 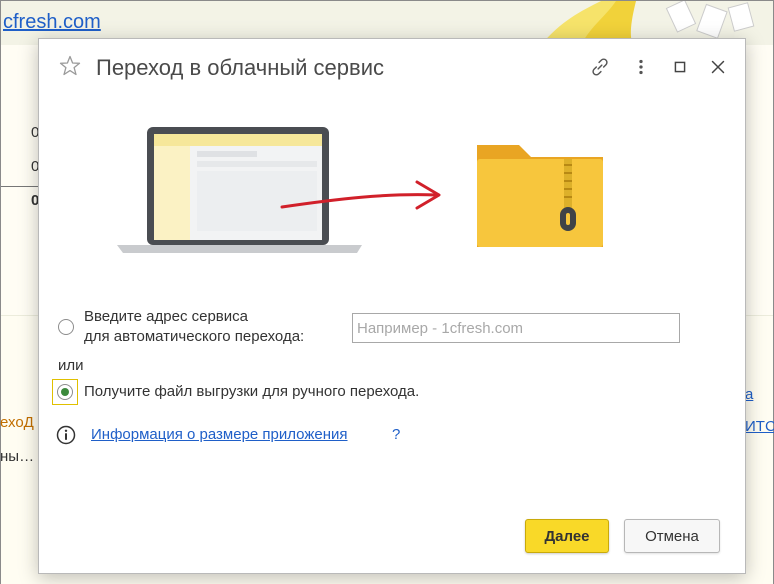 I want to click on more-icon, so click(x=641, y=67).